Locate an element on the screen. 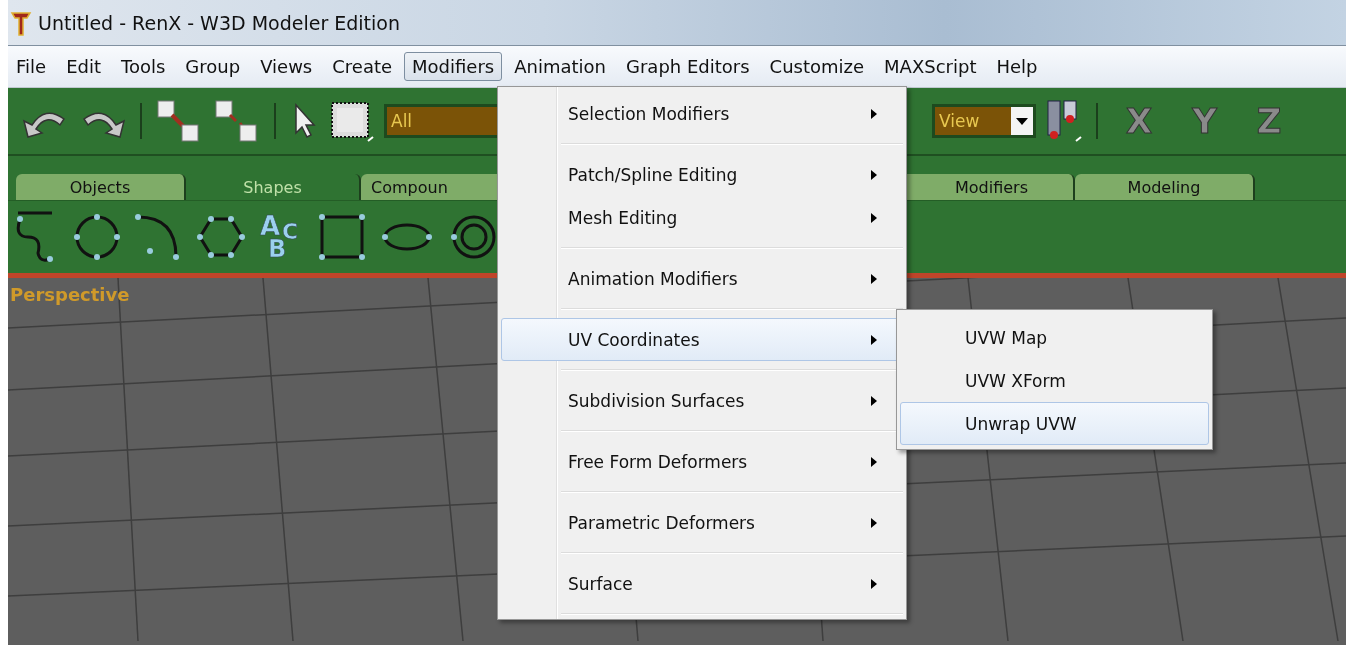 Image resolution: width=1346 pixels, height=645 pixels. menu-item: Modifiers is located at coordinates (453, 66).